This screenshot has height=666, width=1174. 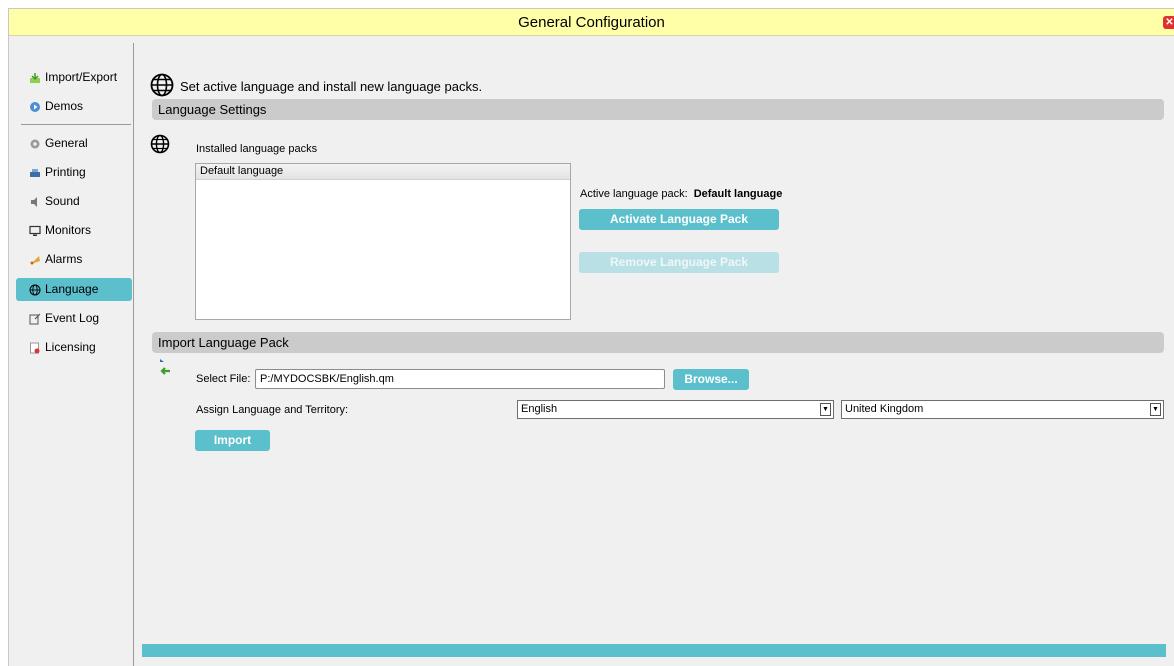 I want to click on sidebar-item-event-log: Event Log, so click(x=74, y=318).